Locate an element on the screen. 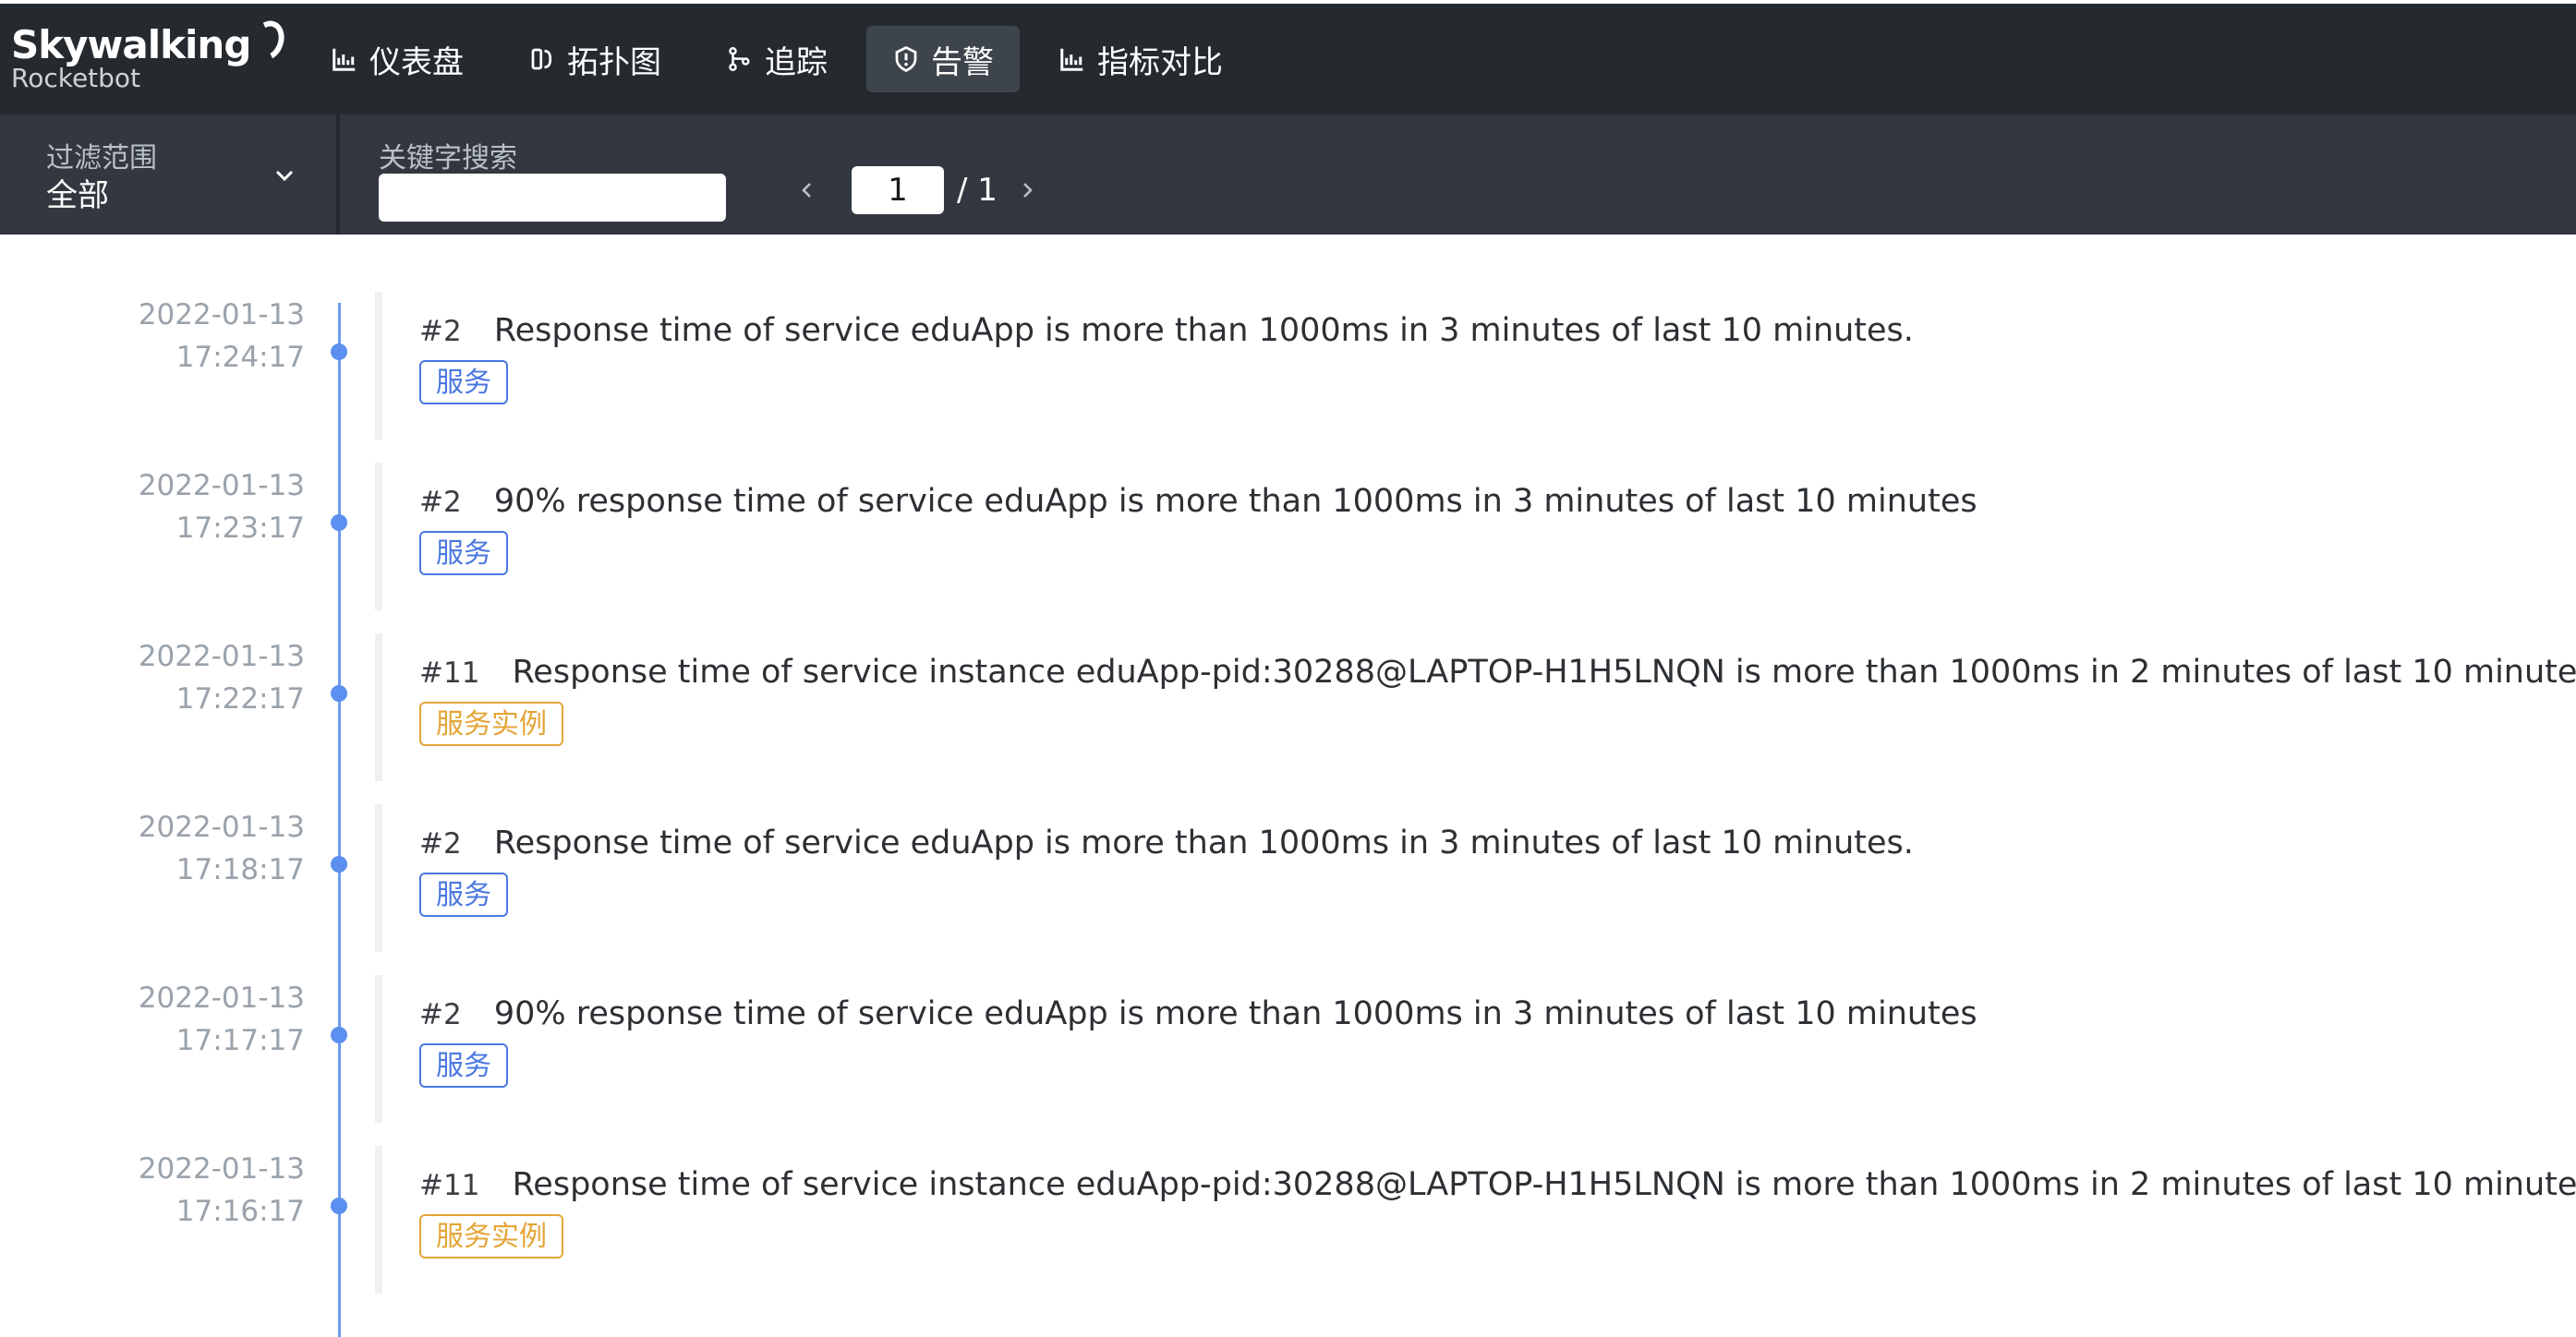  alarm-timestamp: 2022-01-13 17:18:17 is located at coordinates (198, 848).